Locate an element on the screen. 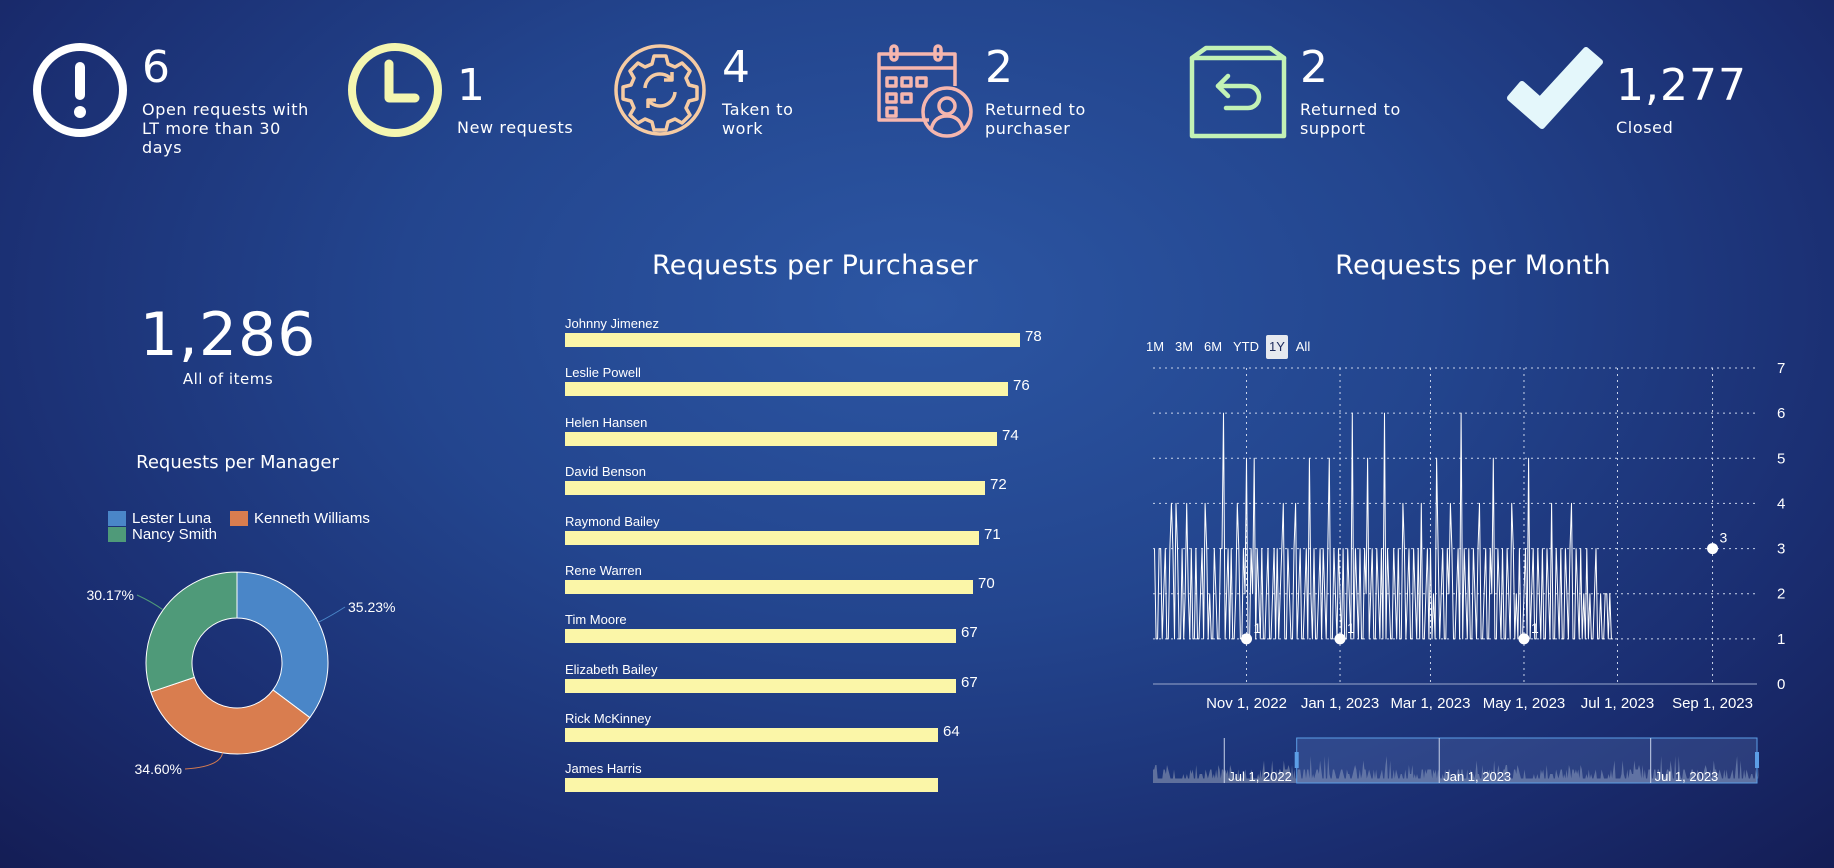 Image resolution: width=1834 pixels, height=868 pixels. bar-row: Tim Moore 67 is located at coordinates (815, 634).